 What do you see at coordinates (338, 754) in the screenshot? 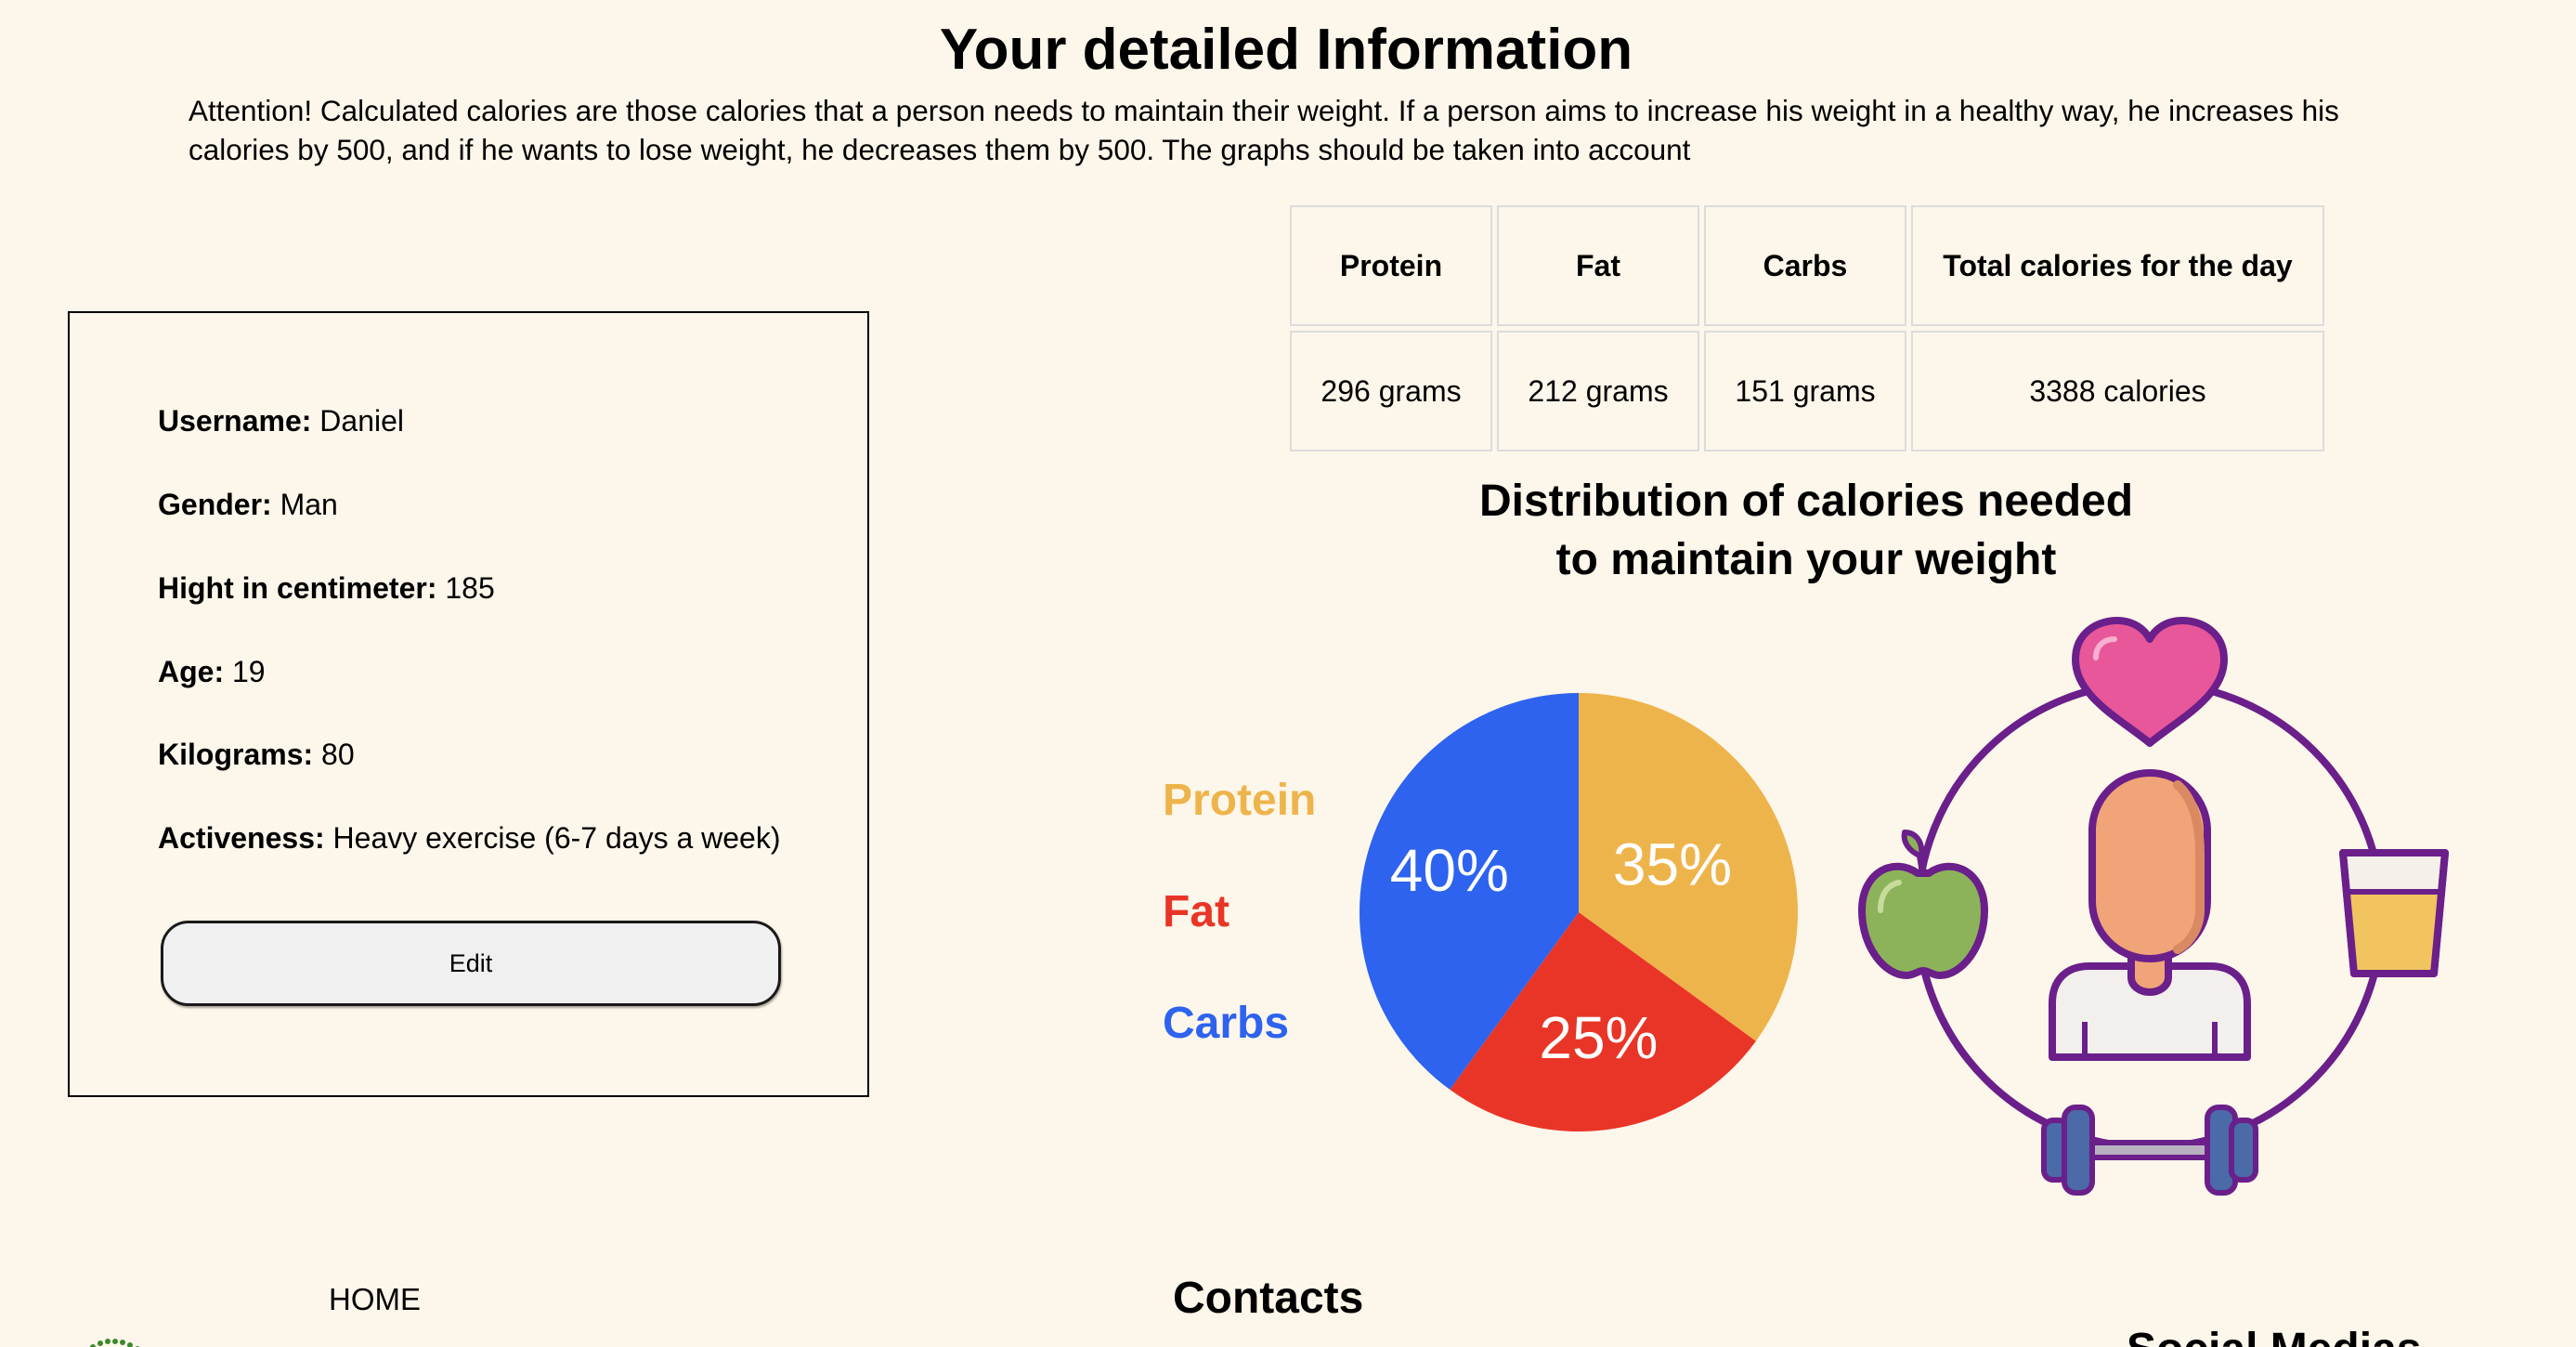
I see `profile-value: 80` at bounding box center [338, 754].